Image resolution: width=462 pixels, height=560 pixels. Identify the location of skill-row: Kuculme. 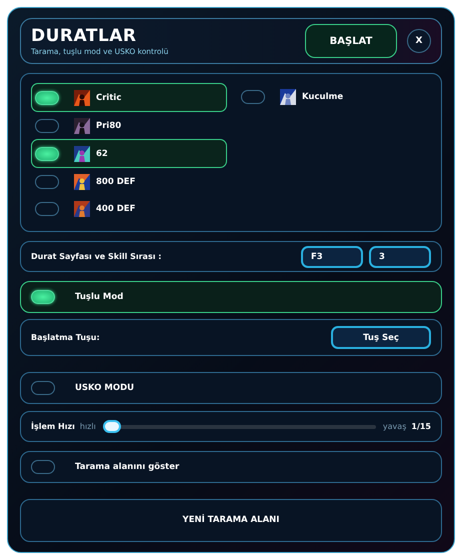
(332, 96).